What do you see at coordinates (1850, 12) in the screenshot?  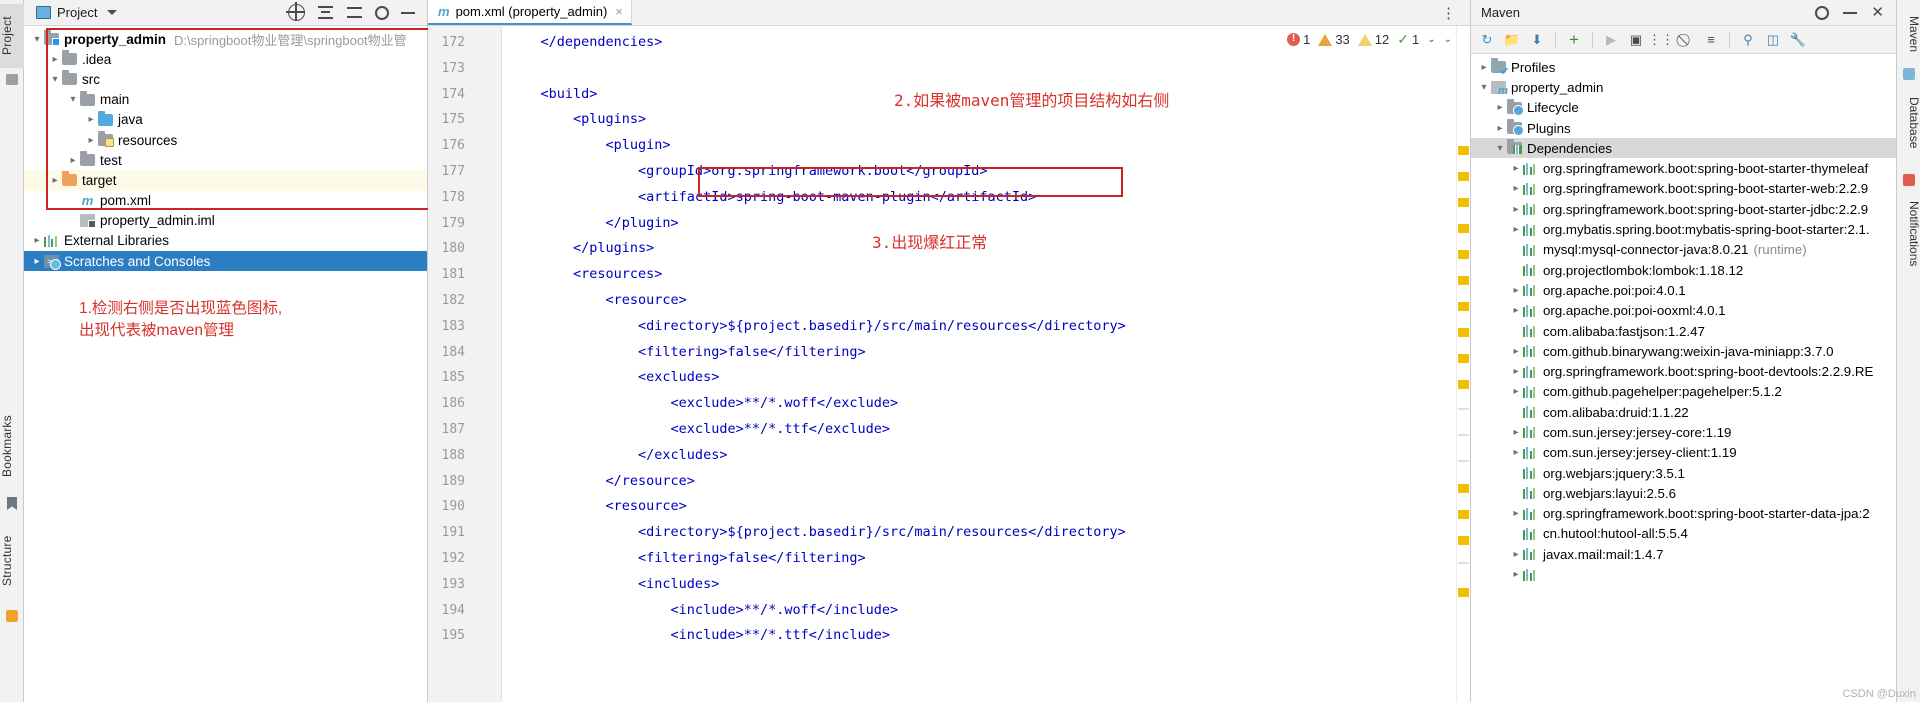 I see `minimize-icon` at bounding box center [1850, 12].